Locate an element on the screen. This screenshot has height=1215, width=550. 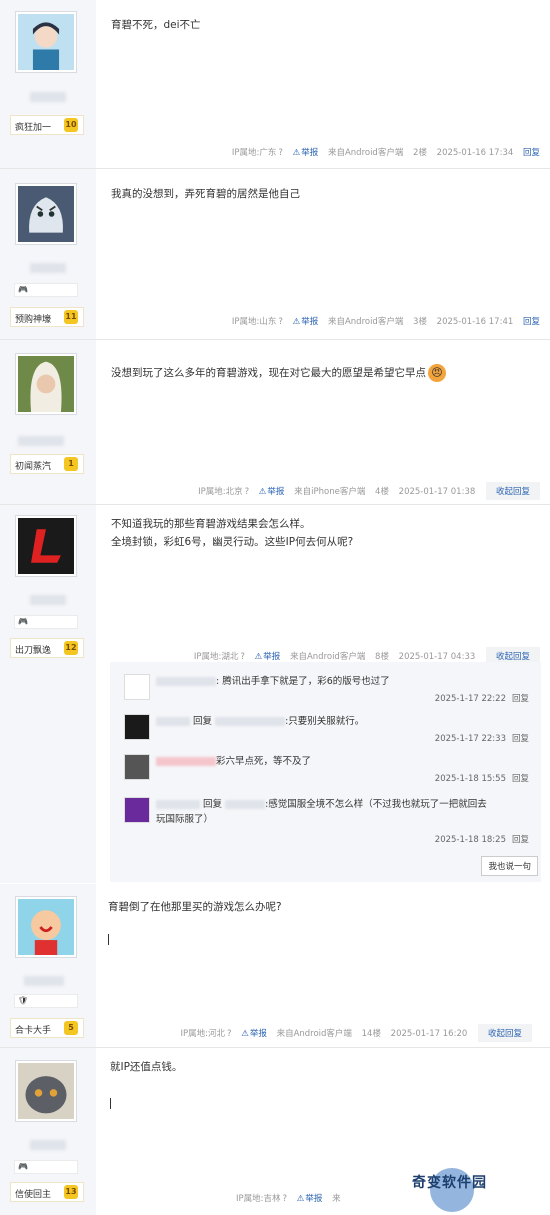
rank-badge: 信使回主 13 is located at coordinates (47, 1192).